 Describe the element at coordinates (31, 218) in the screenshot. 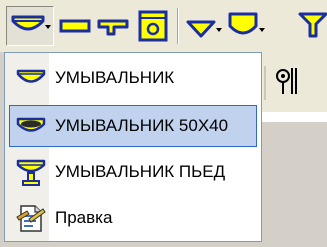

I see `edit-document-icon` at that location.